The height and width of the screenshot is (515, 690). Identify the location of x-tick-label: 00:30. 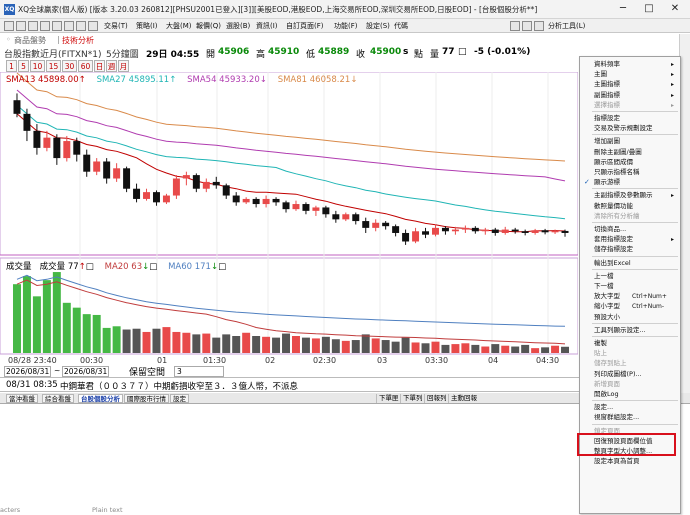
(92, 360).